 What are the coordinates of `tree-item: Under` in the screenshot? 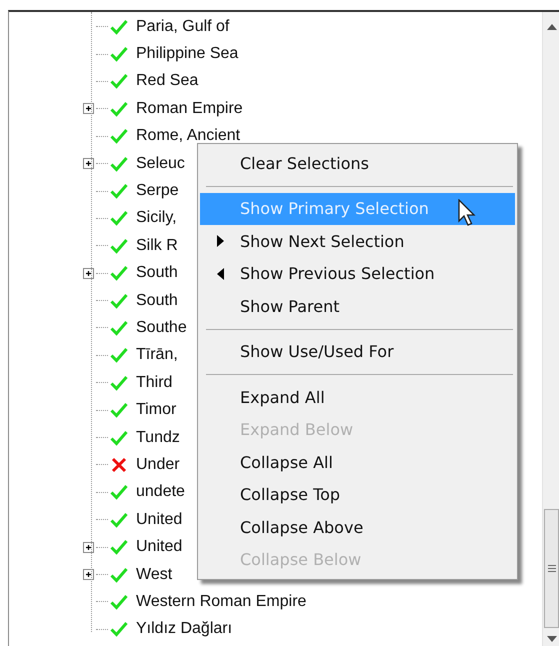 It's located at (158, 465).